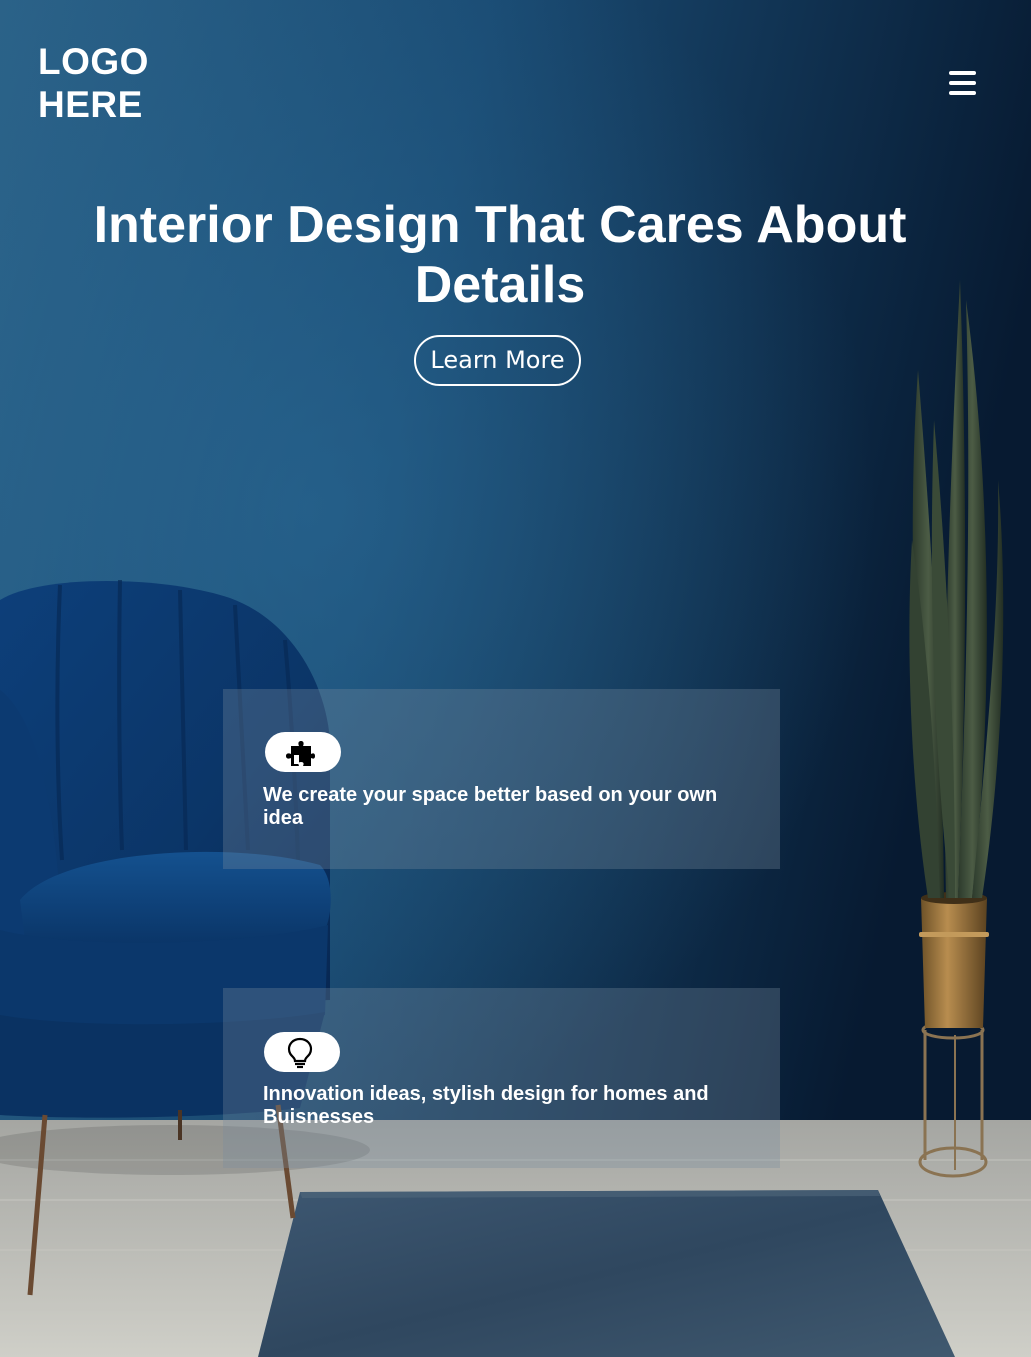 The image size is (1031, 1357). I want to click on logo-line-1: LOGO, so click(93, 61).